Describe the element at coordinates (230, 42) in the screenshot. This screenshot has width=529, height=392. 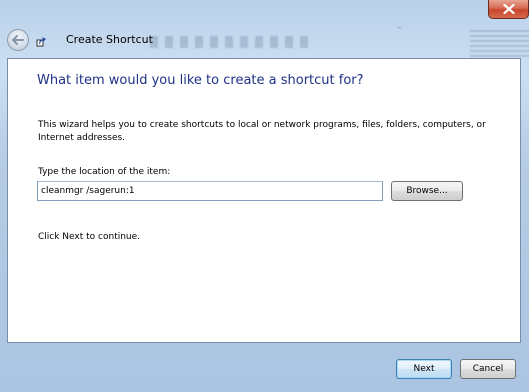
I see `background-blur-toolbar` at that location.